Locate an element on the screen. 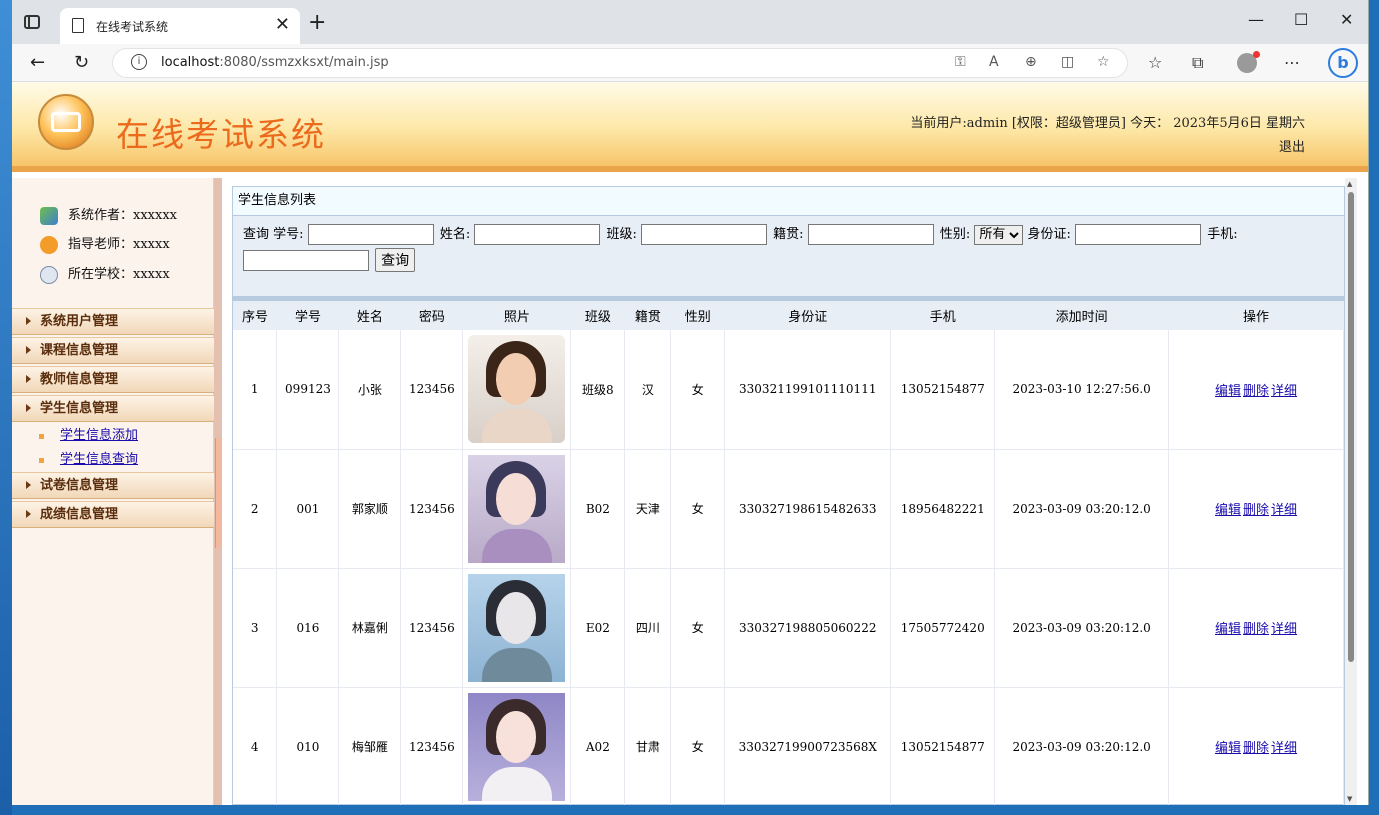 The height and width of the screenshot is (815, 1379). new-tab-icon: + is located at coordinates (317, 22).